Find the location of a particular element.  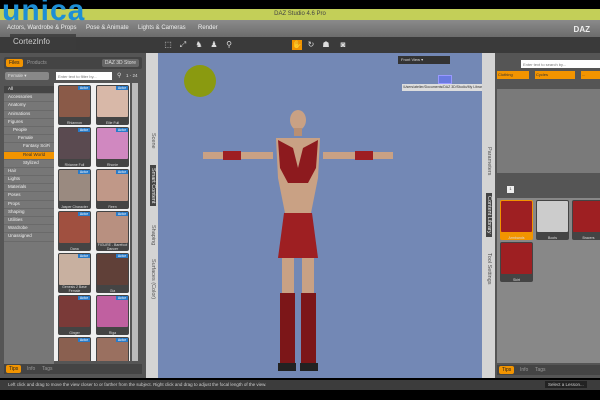

tab-scene: Scene is located at coordinates (153, 141).